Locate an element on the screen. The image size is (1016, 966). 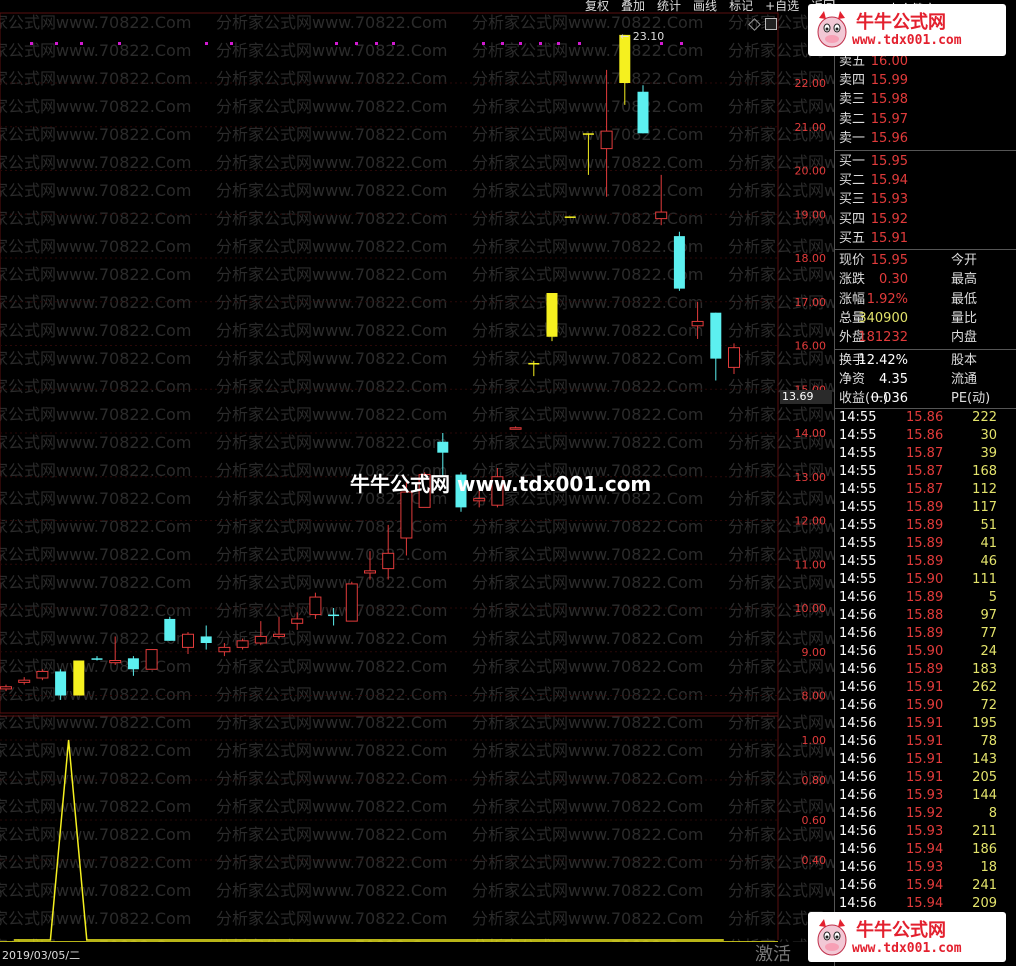
tick-price: 15.93 is located at coordinates (925, 868).